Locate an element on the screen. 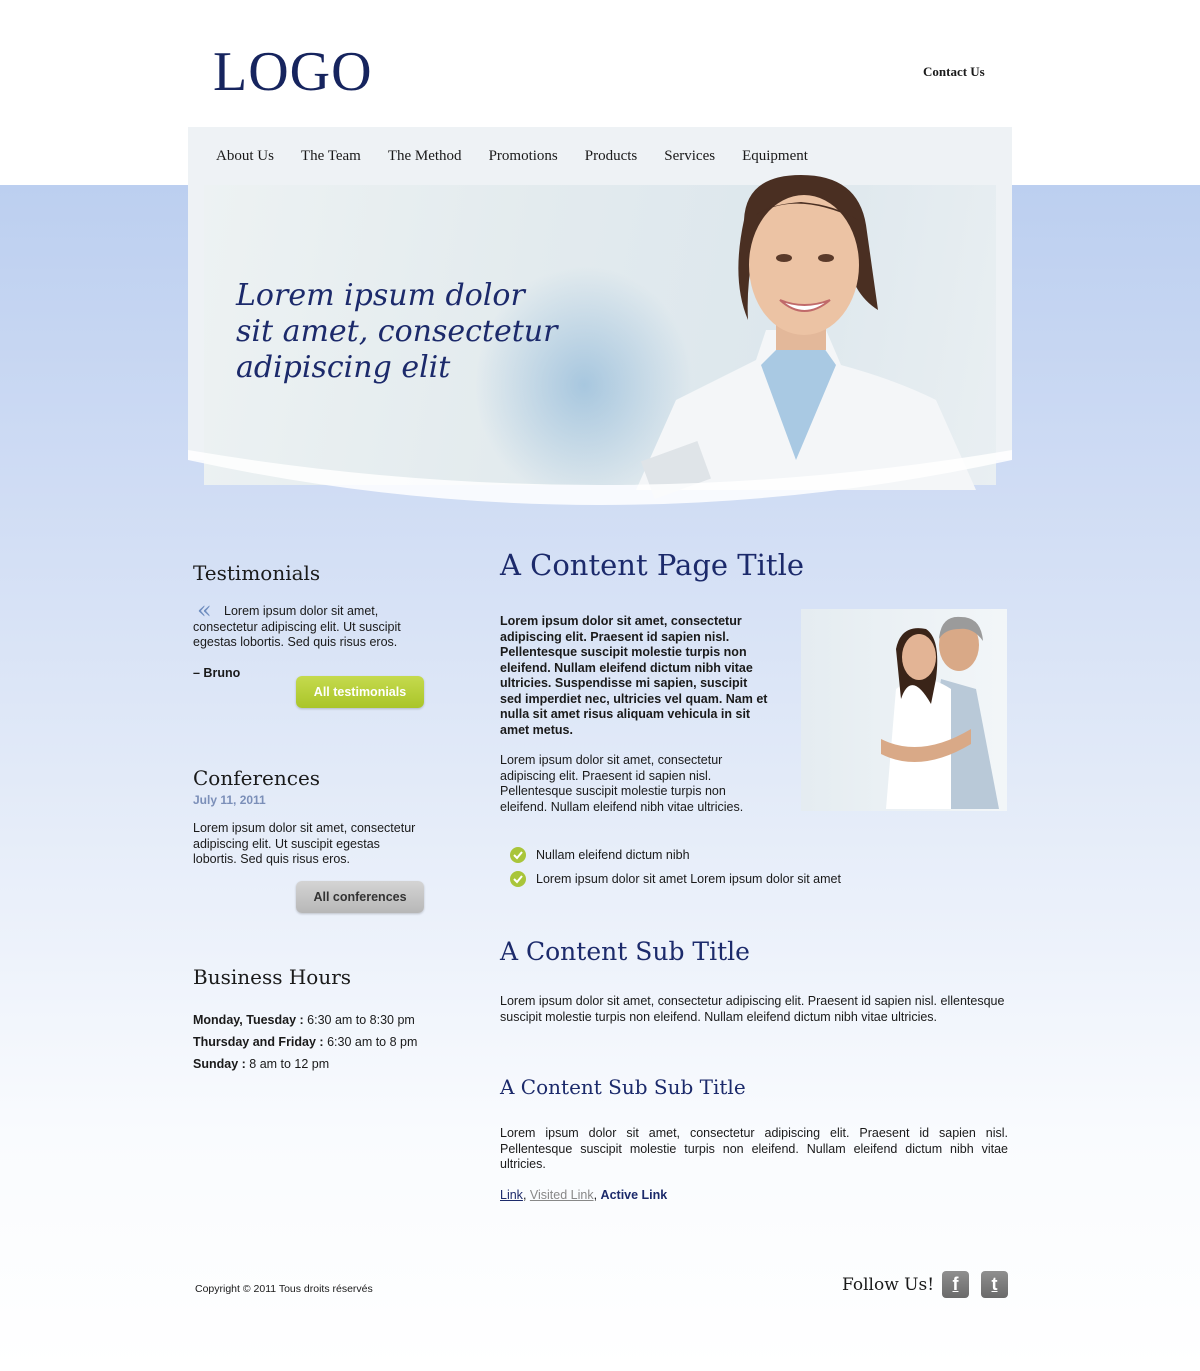  hero-line-3: adipiscing elit is located at coordinates (343, 367).